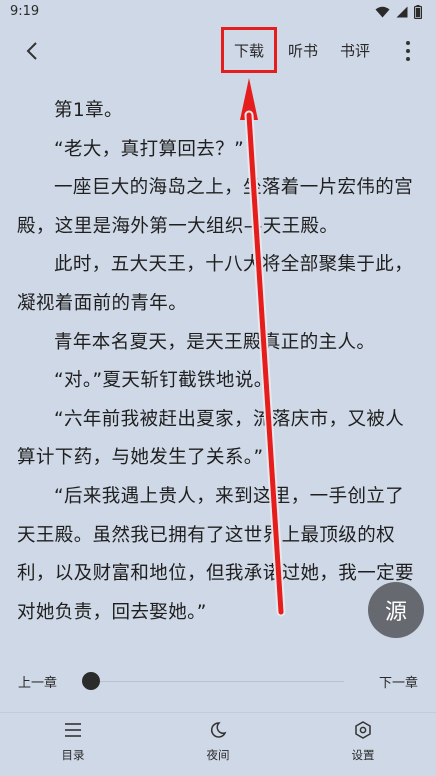 Image resolution: width=436 pixels, height=776 pixels. I want to click on signal-icon, so click(402, 12).